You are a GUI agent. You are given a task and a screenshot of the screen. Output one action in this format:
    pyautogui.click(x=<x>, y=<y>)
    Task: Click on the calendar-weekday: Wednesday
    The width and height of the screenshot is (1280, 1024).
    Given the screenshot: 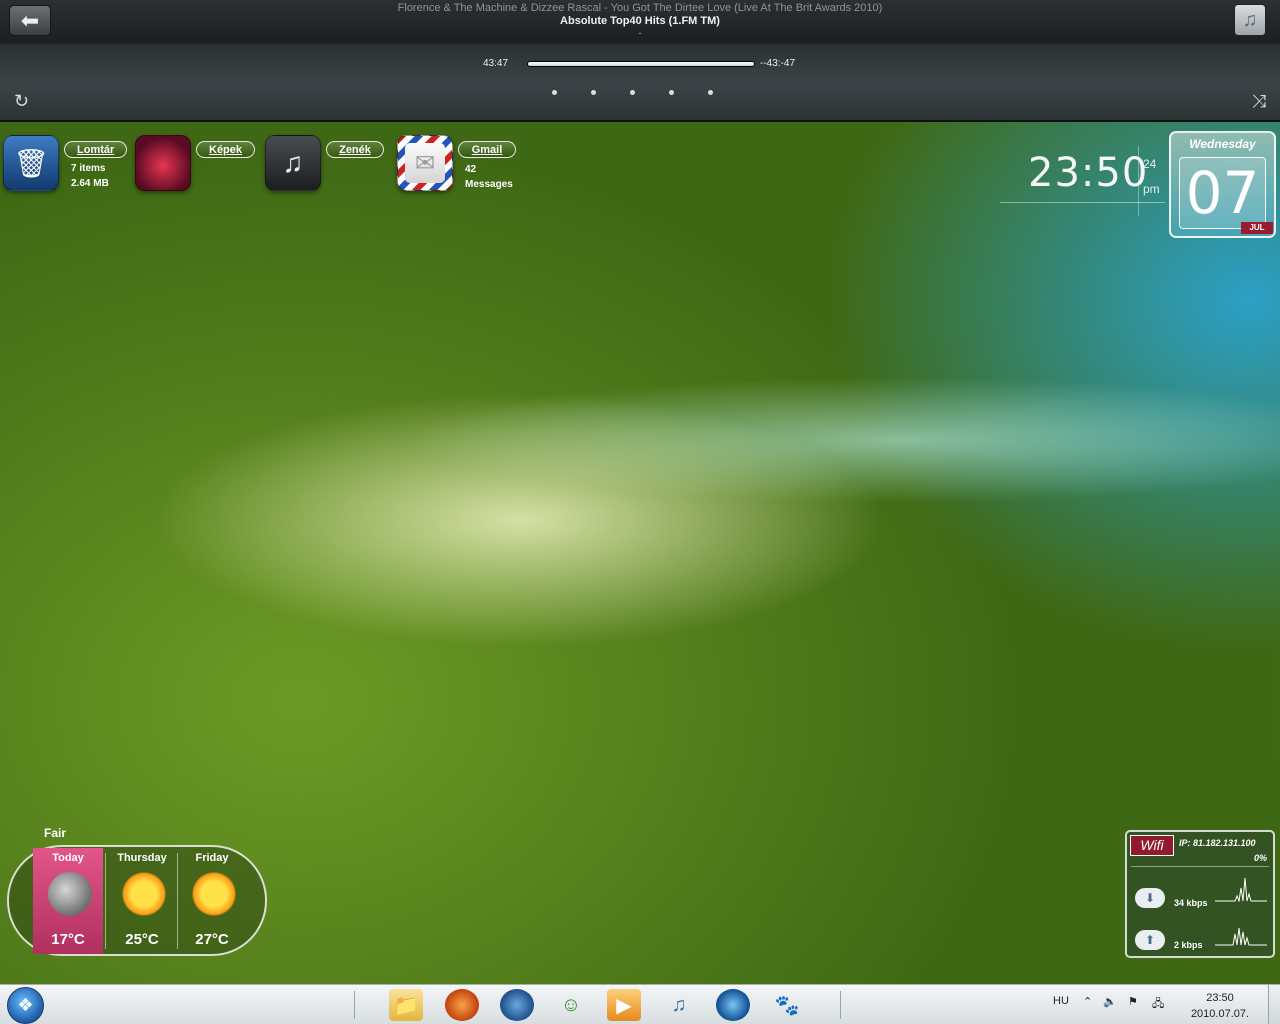 What is the action you would take?
    pyautogui.click(x=1222, y=144)
    